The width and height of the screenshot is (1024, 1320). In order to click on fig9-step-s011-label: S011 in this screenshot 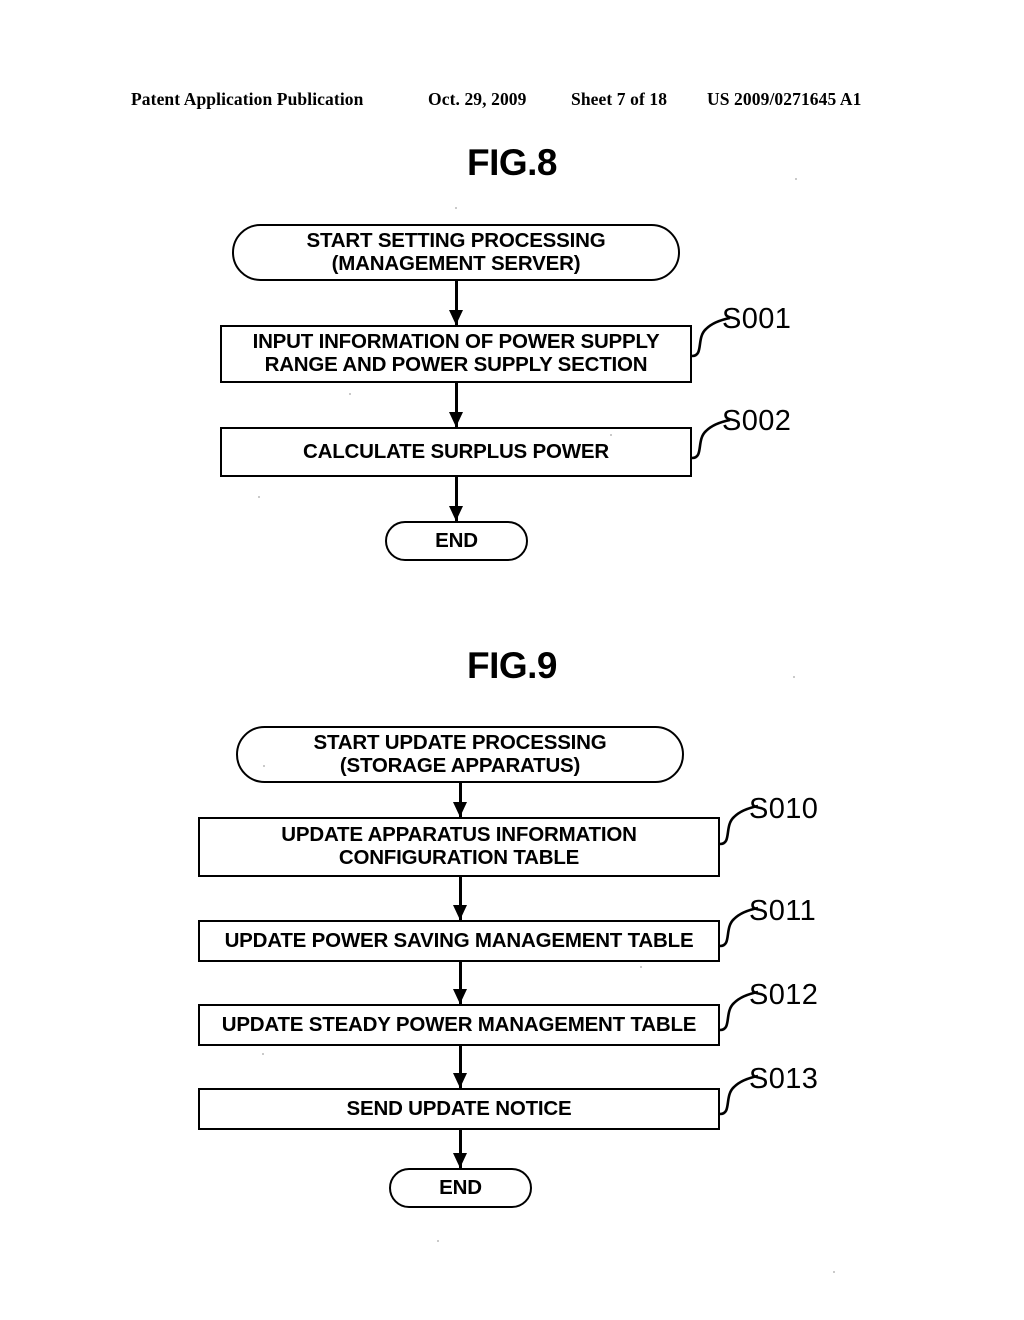, I will do `click(783, 911)`.